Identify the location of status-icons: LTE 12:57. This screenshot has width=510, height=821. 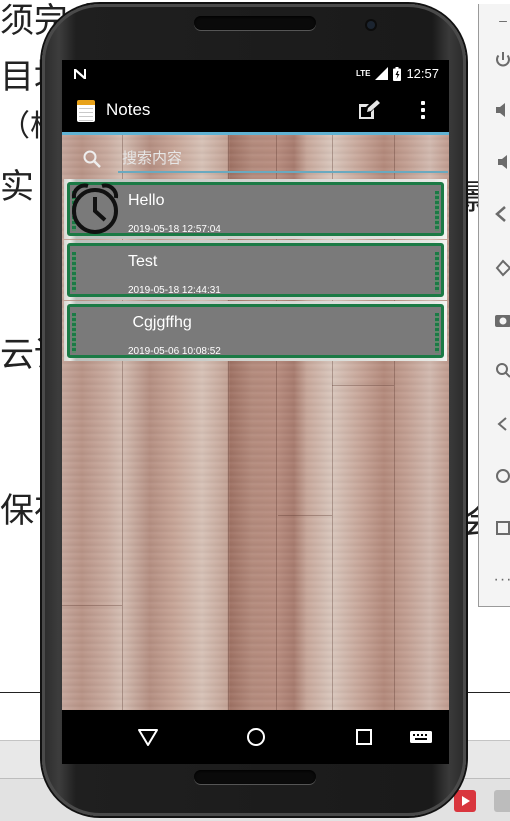
(397, 73).